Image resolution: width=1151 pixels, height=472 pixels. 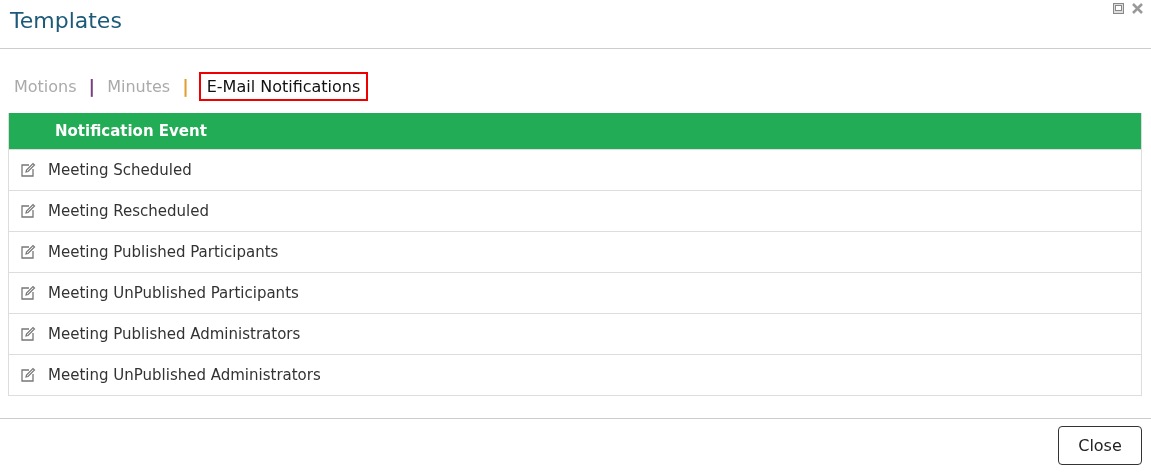 I want to click on window-title: Templates, so click(x=66, y=20).